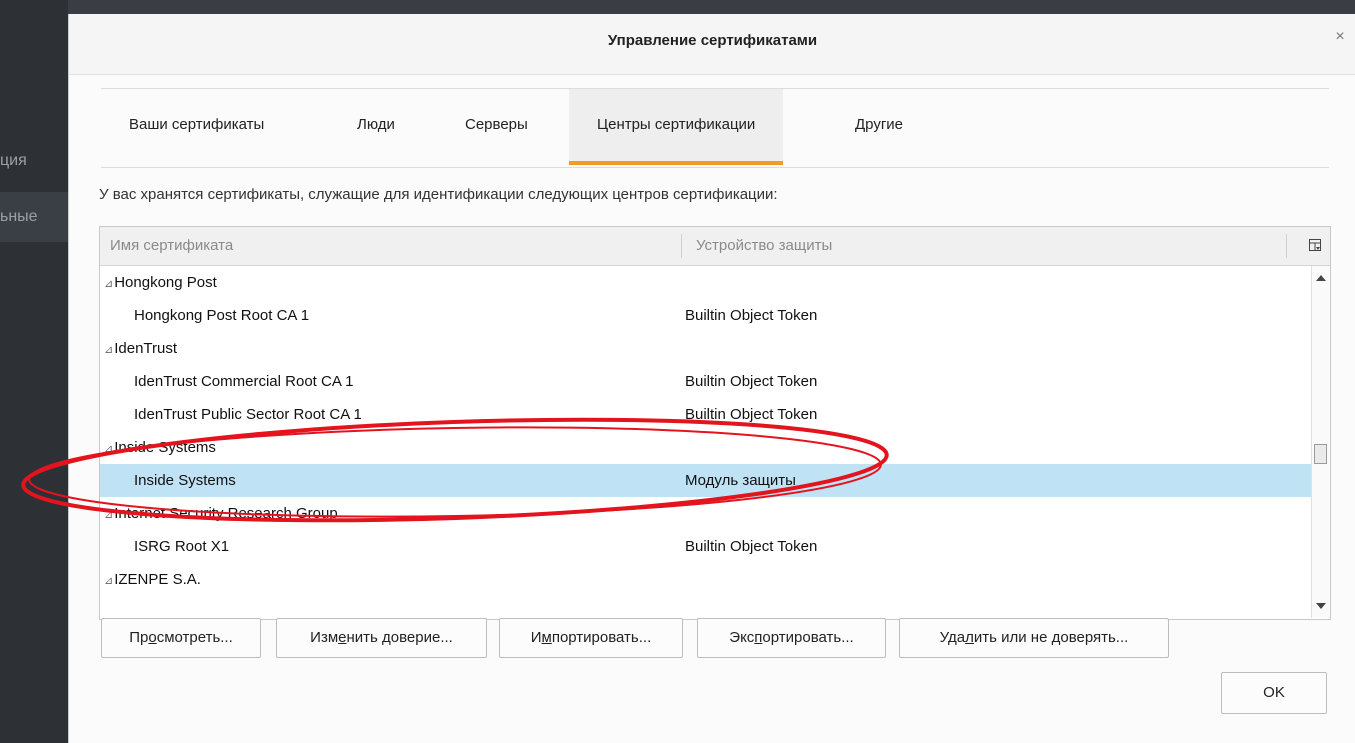  What do you see at coordinates (171, 246) in the screenshot?
I see `column-header-name: Имя сертификата` at bounding box center [171, 246].